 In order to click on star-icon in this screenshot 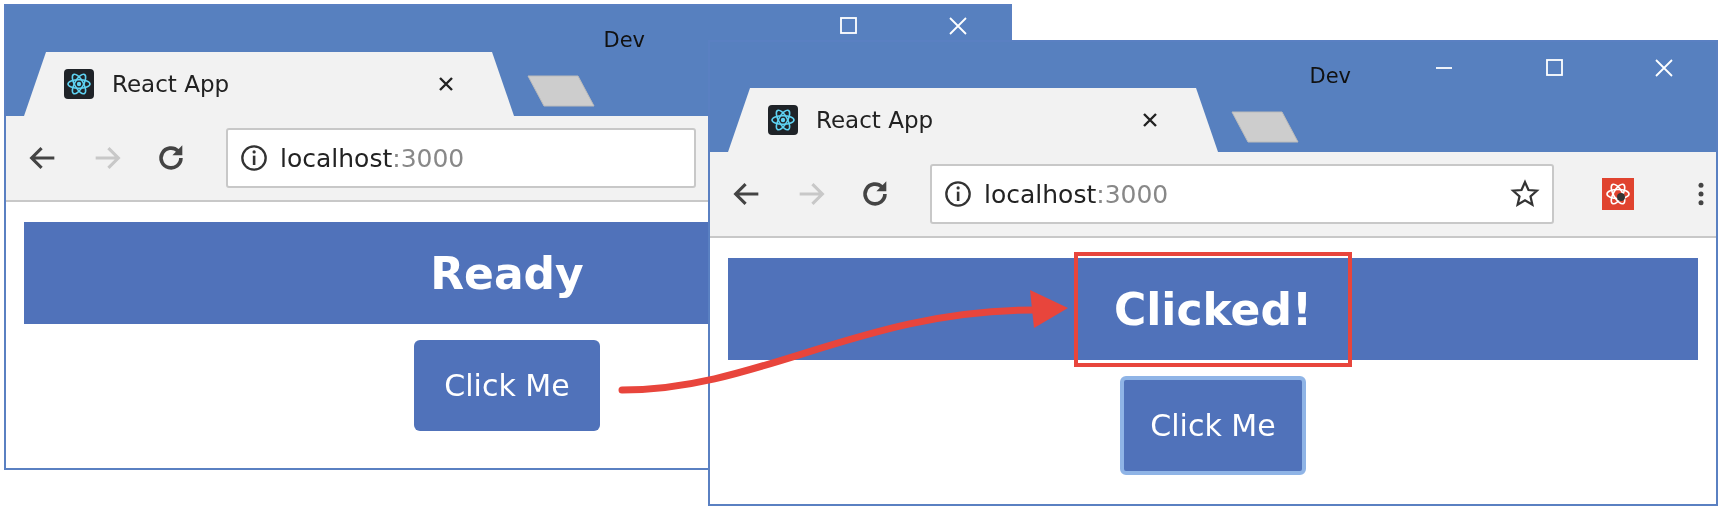, I will do `click(1525, 194)`.